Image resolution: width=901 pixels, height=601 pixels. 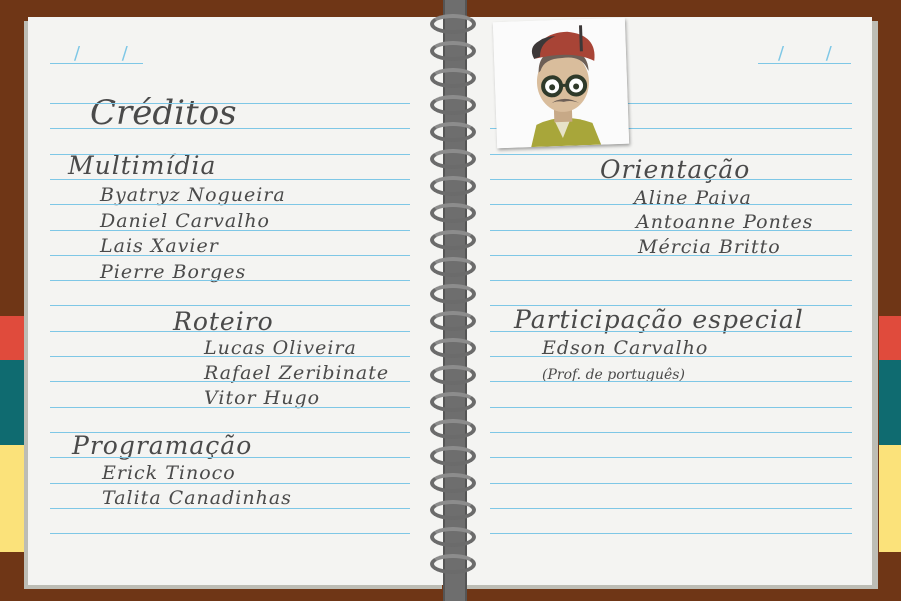 What do you see at coordinates (15, 338) in the screenshot?
I see `tab-red` at bounding box center [15, 338].